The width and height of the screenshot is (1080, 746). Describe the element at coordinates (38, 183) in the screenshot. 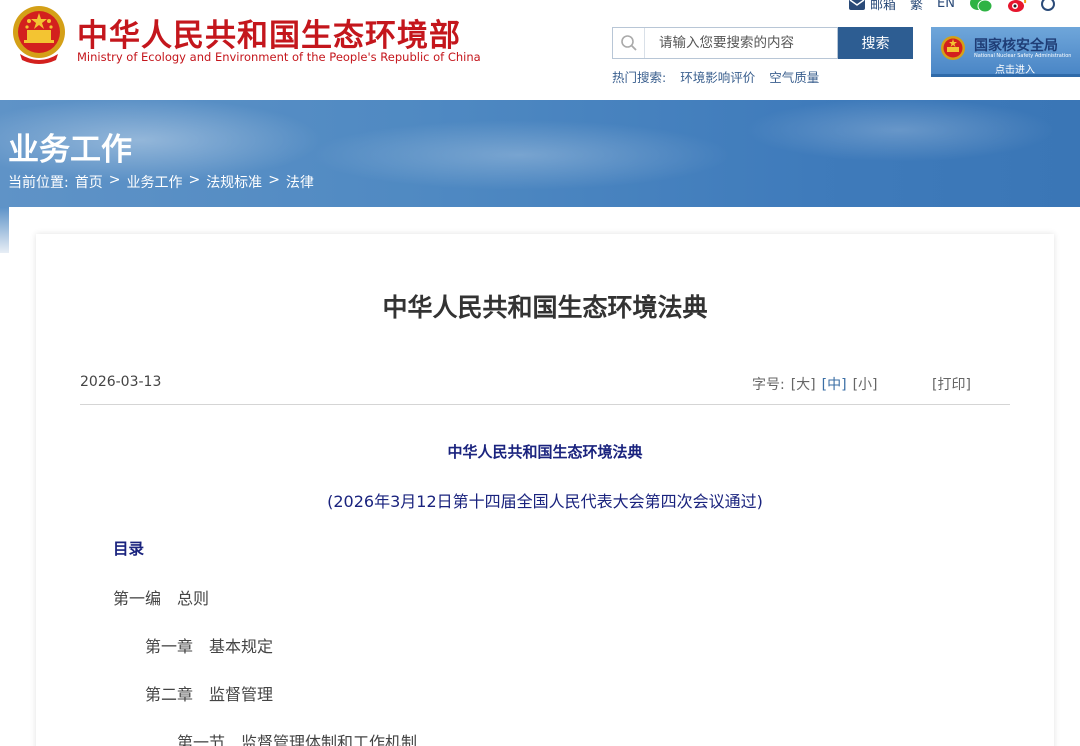

I see `breadcrumb-label: 当前位置:` at that location.